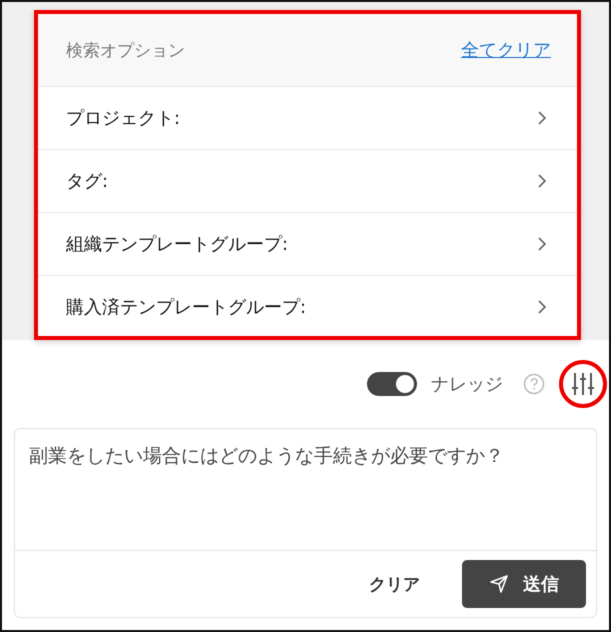 This screenshot has width=611, height=632. I want to click on knowledge-toggle, so click(392, 384).